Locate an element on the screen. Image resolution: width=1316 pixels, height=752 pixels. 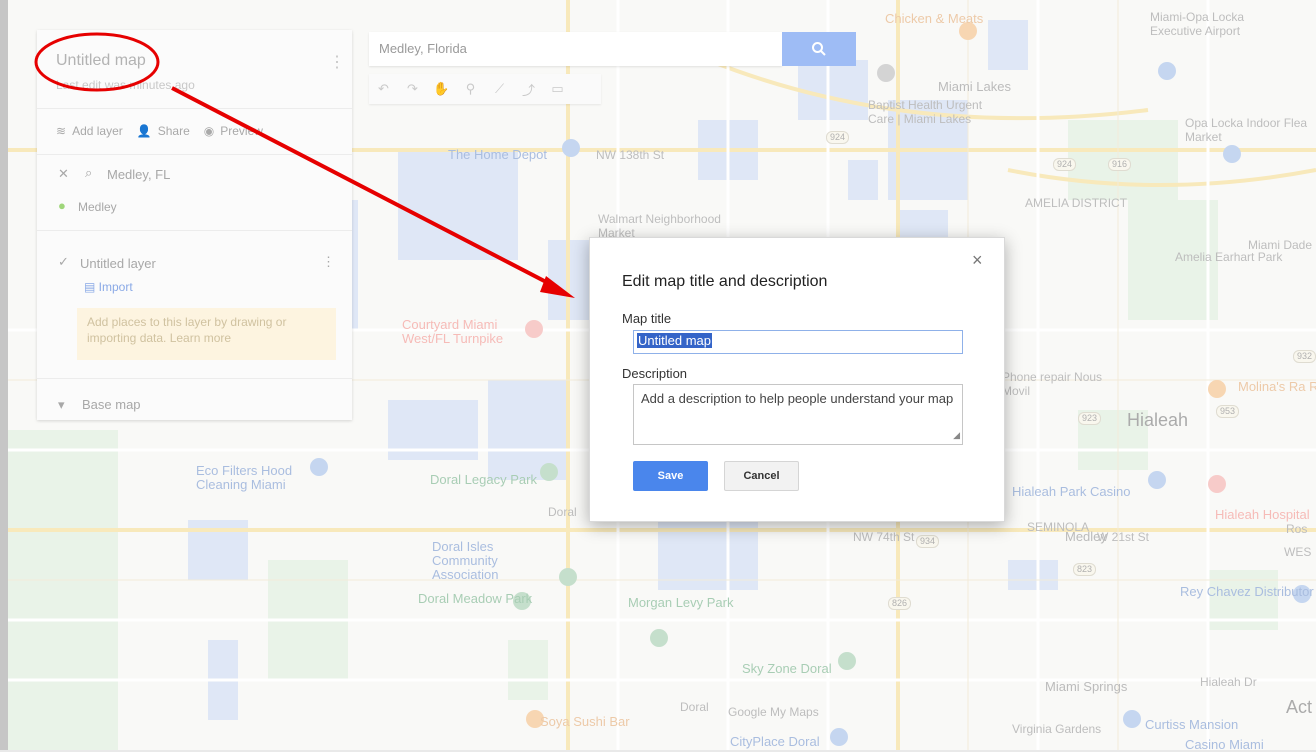
map-toolbar: ↶ ↷ ✋ ⚲ ⟋ ⤴ ▭ is located at coordinates (485, 89).